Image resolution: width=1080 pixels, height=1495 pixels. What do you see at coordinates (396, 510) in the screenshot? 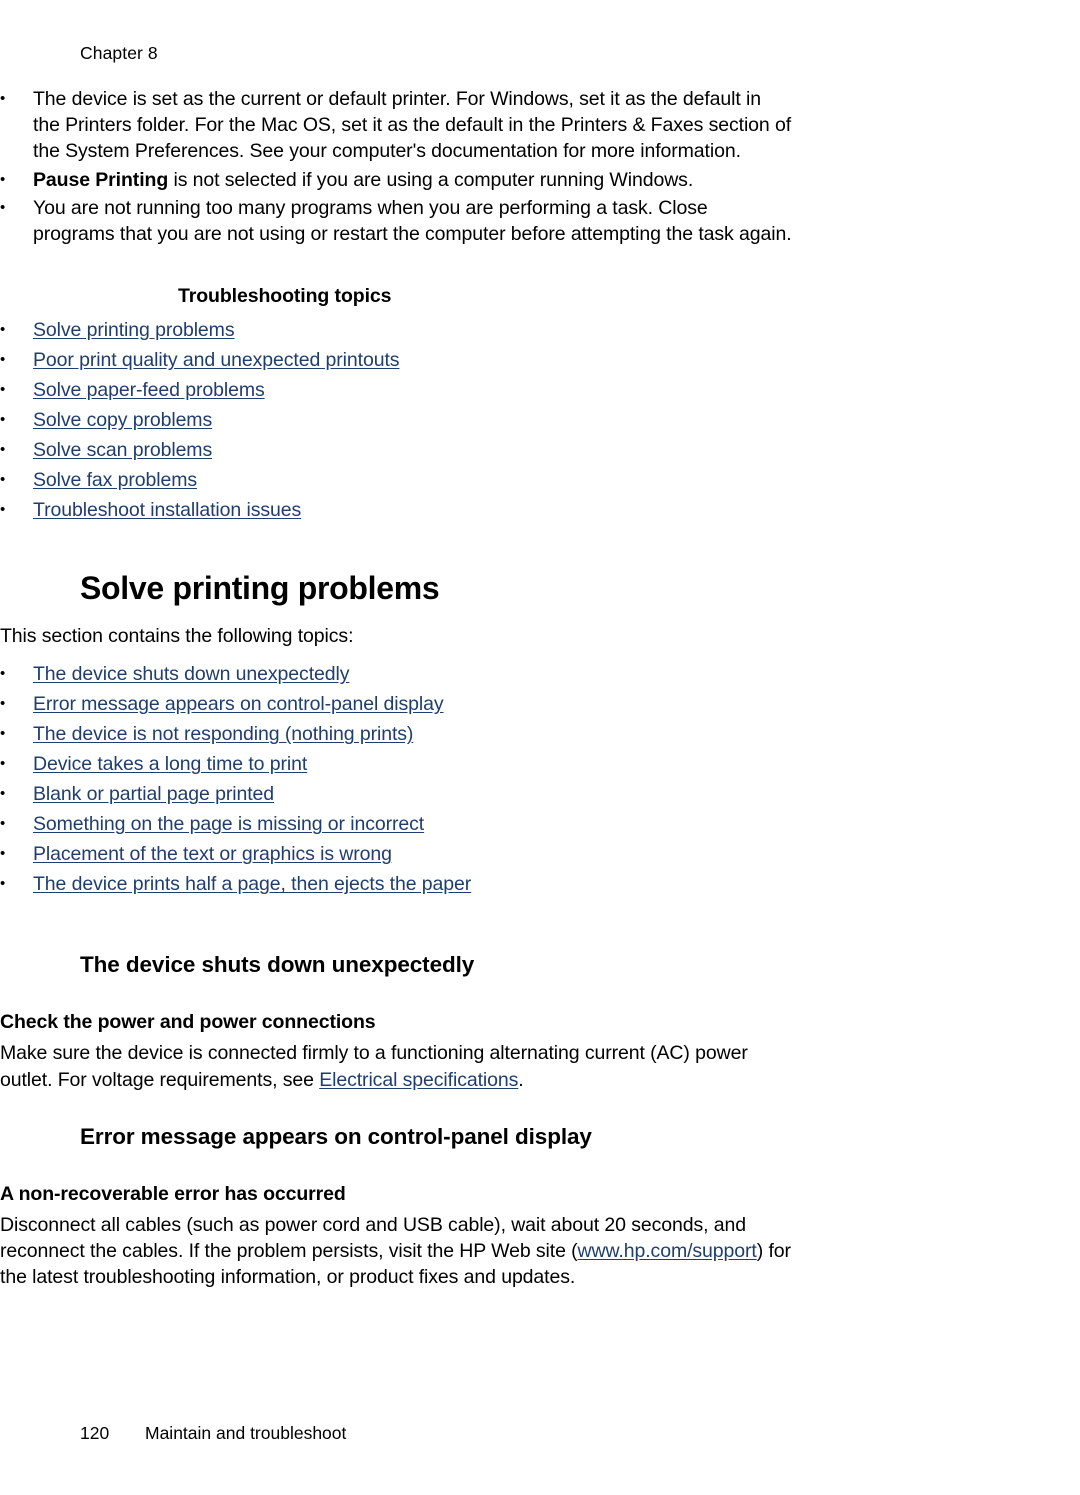
I see `list-item: Troubleshoot installation issues` at bounding box center [396, 510].